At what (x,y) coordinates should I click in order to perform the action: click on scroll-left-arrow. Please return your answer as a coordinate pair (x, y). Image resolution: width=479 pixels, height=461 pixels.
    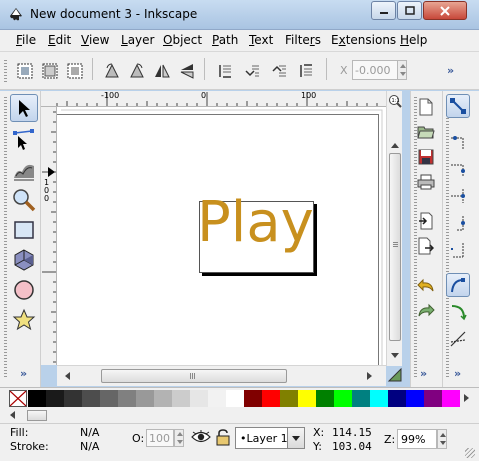
    Looking at the image, I should click on (67, 376).